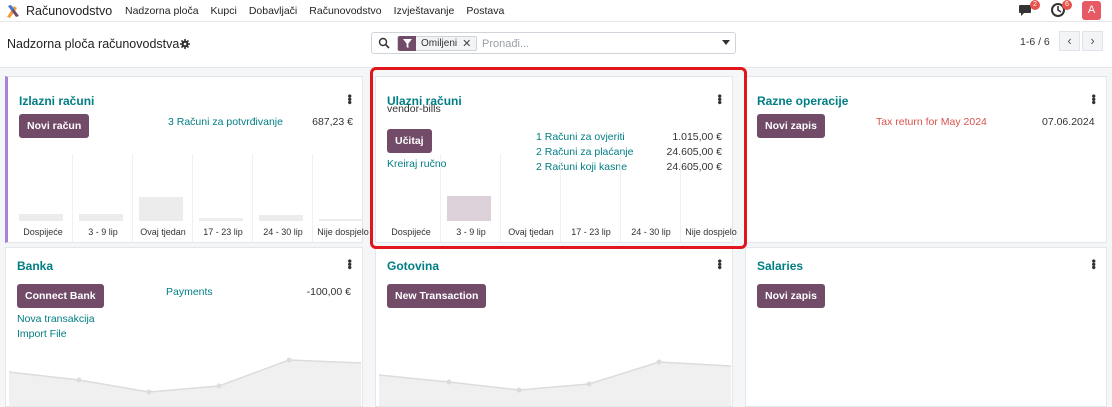 The image size is (1112, 407). I want to click on pager-value: 1-6 / 6, so click(1035, 42).